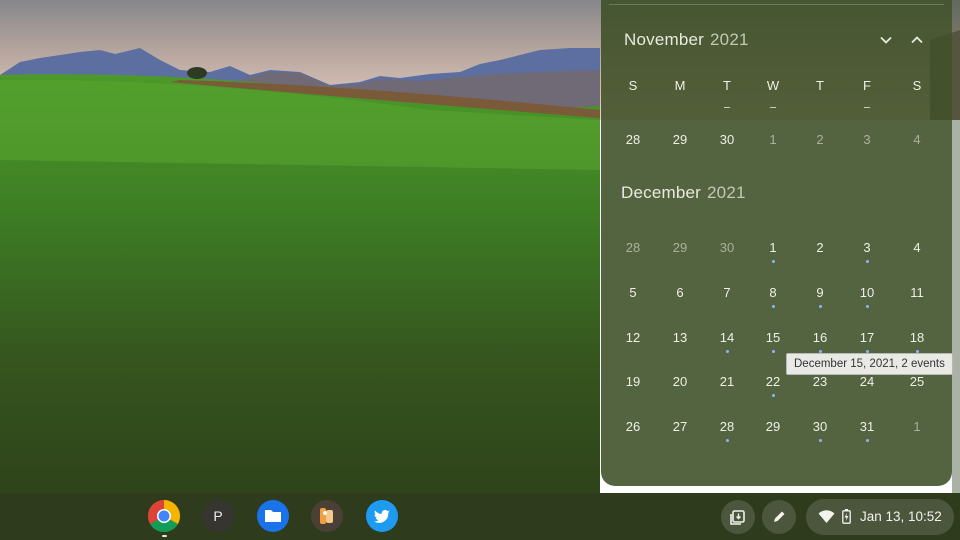 The width and height of the screenshot is (960, 540). What do you see at coordinates (820, 337) in the screenshot?
I see `day-number: 16` at bounding box center [820, 337].